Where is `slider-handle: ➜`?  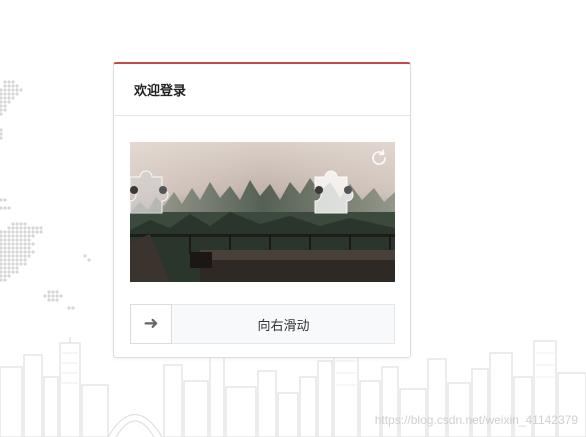 slider-handle: ➜ is located at coordinates (151, 324).